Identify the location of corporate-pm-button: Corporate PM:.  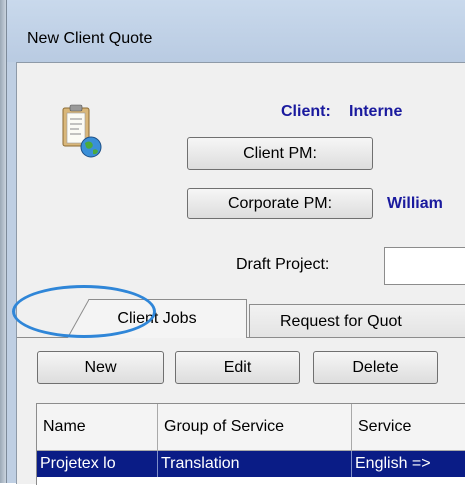
(280, 203).